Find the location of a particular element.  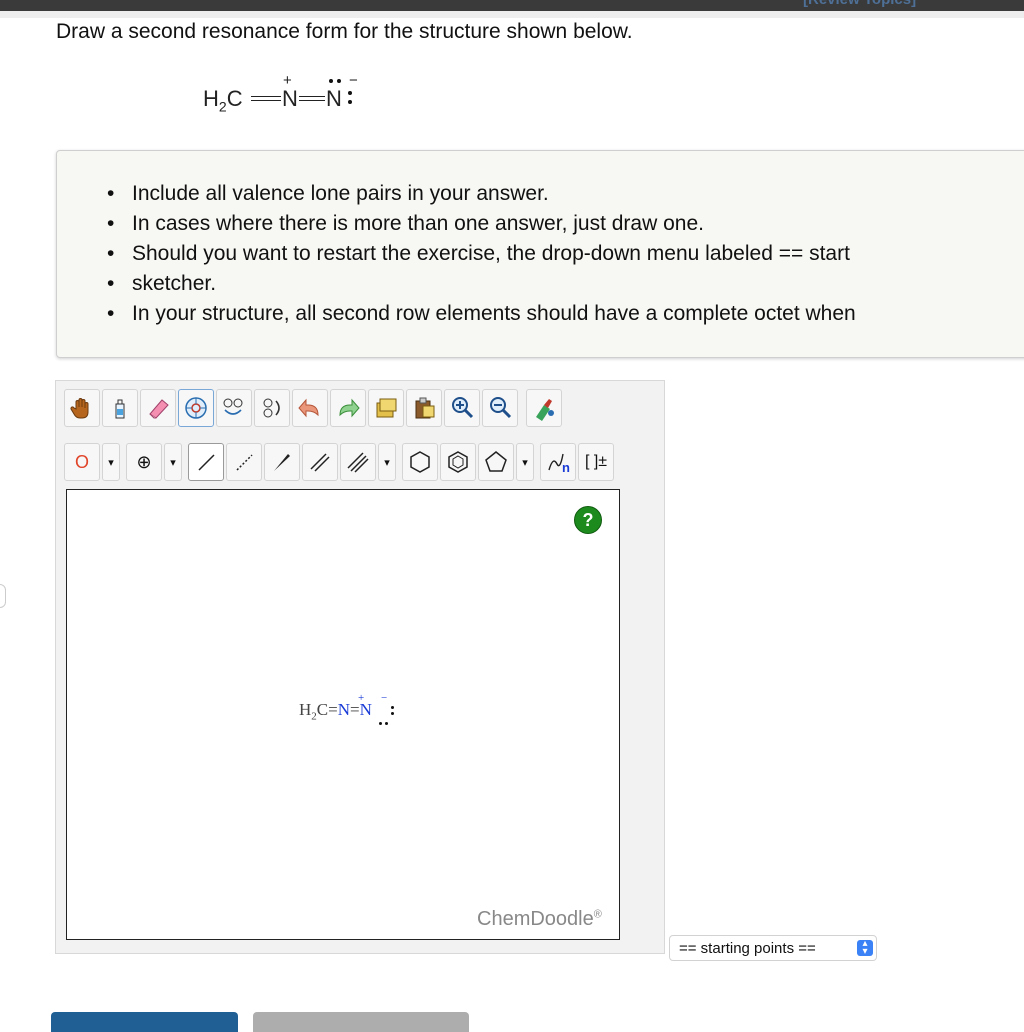

triple-bond-icon is located at coordinates (358, 462).